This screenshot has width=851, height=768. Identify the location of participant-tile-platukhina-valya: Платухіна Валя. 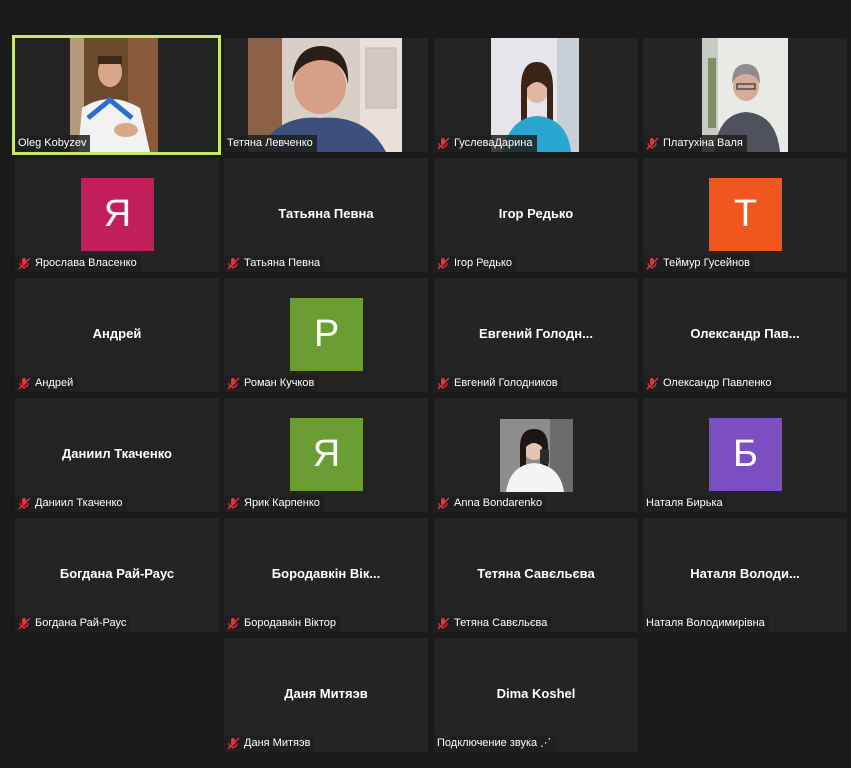
(745, 95).